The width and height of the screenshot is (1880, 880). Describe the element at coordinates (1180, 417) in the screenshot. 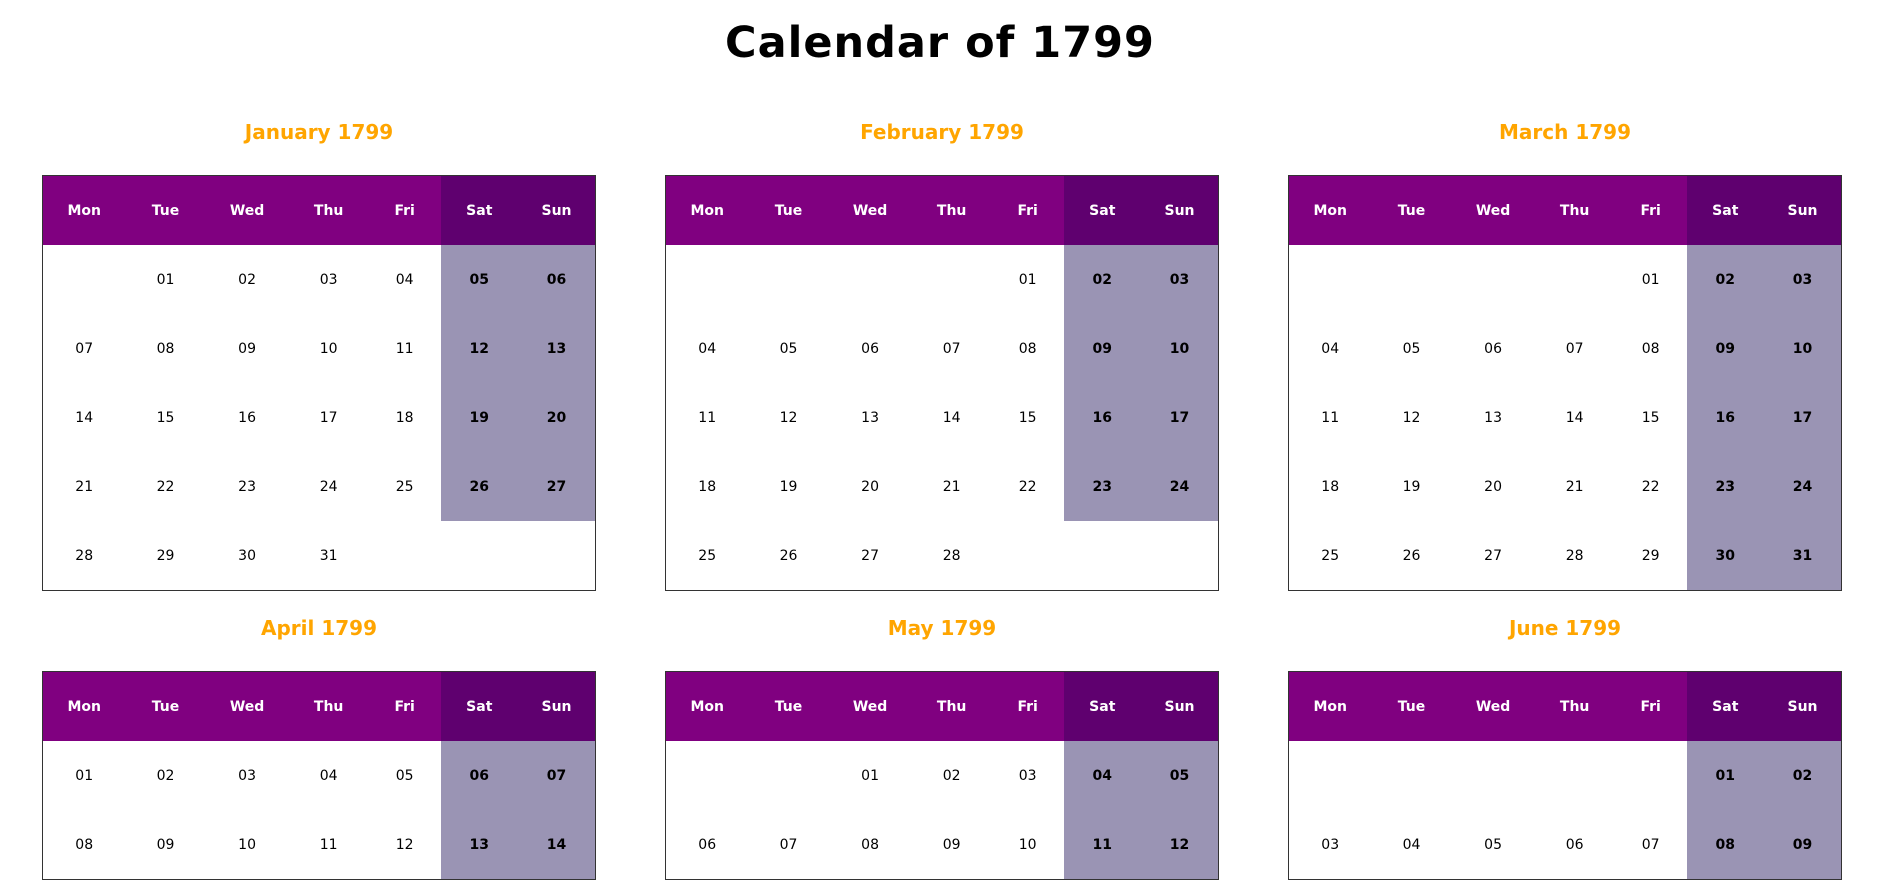

I see `day-cell: 17` at that location.